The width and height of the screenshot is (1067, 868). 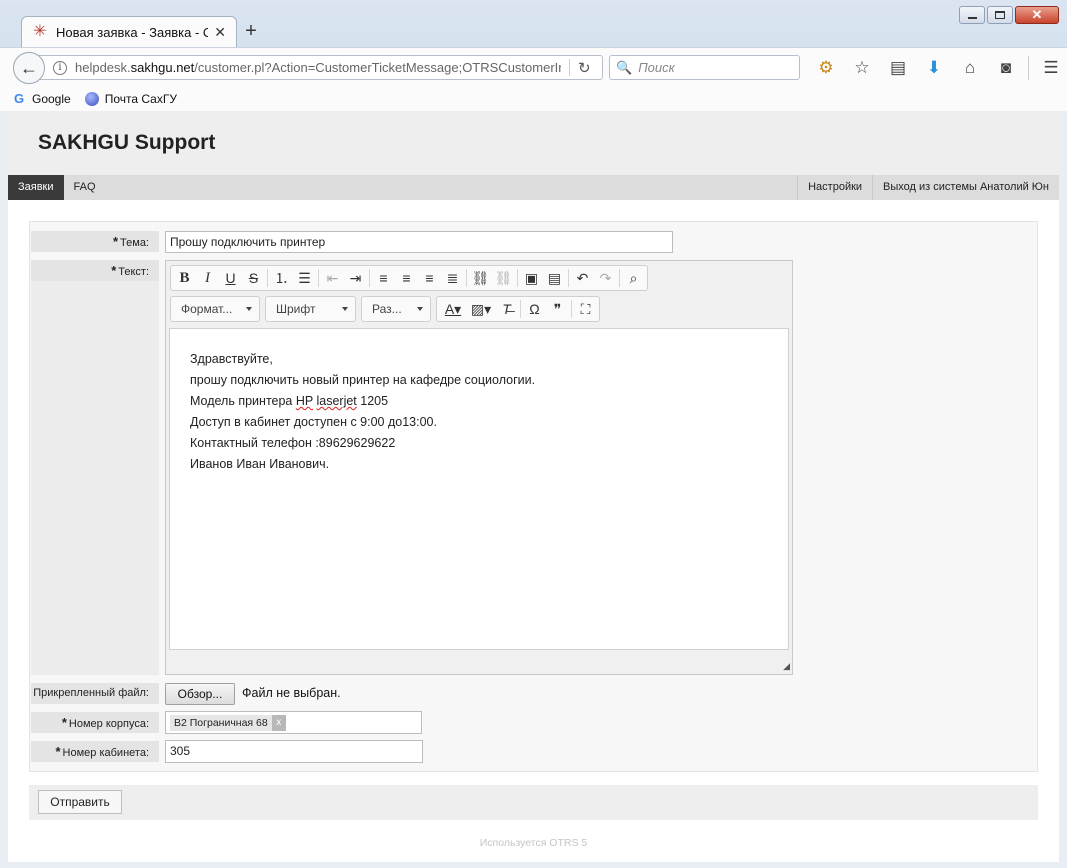 I want to click on menu-item-faq: FAQ, so click(x=85, y=187).